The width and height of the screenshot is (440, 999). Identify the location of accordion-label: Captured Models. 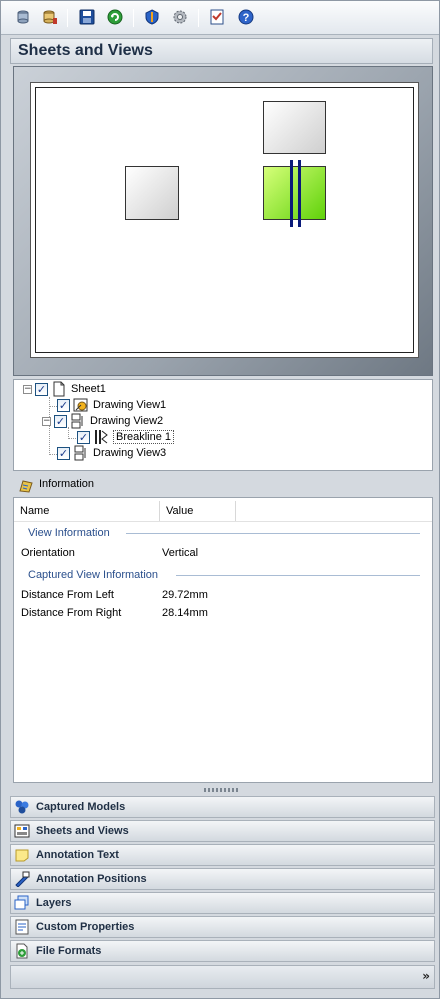
(81, 807).